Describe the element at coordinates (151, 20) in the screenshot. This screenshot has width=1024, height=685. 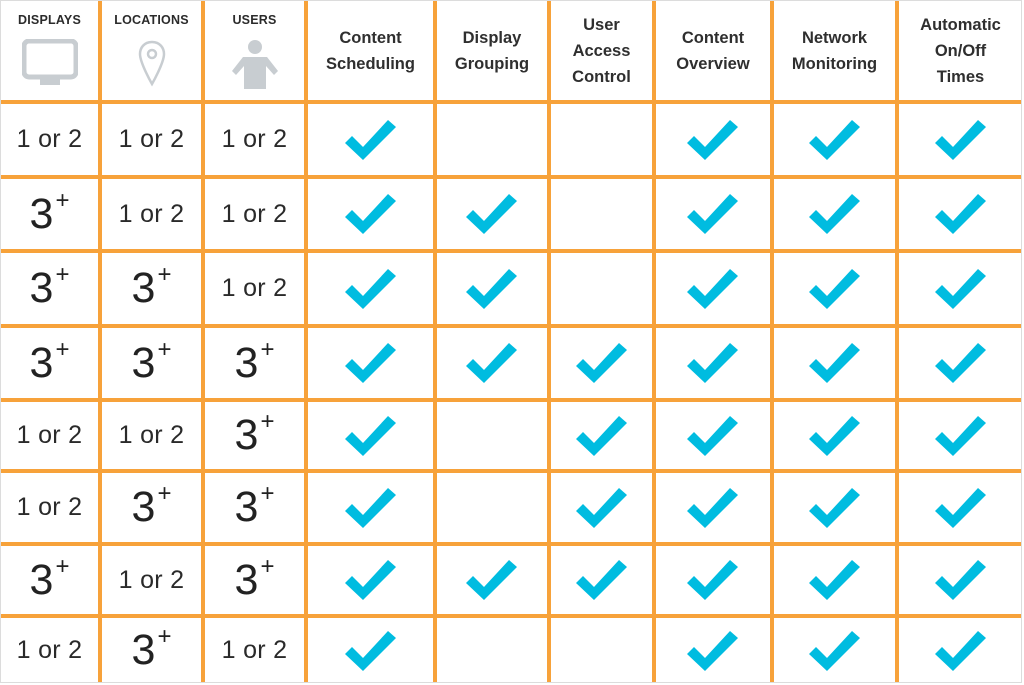
I see `column-header-label: LOCATIONS` at that location.